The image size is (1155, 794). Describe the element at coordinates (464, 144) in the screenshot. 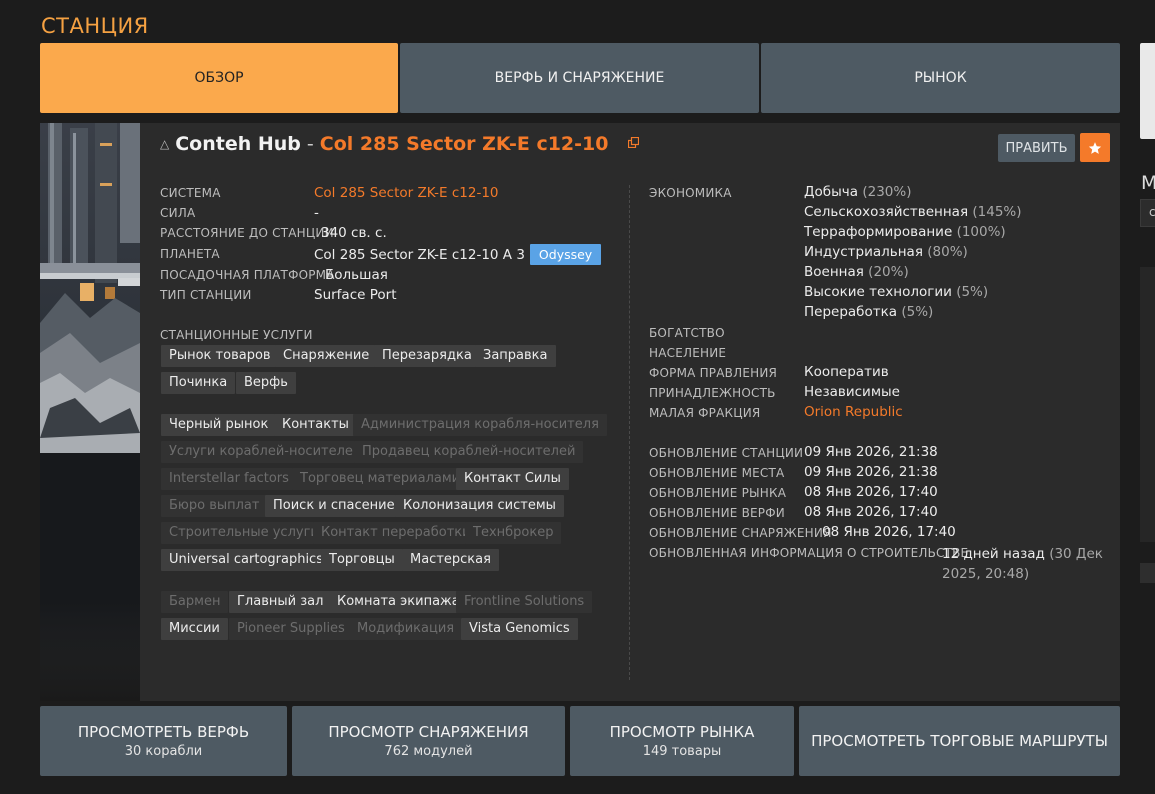

I see `system-link: Col 285 Sector ZK-E c12-10` at that location.